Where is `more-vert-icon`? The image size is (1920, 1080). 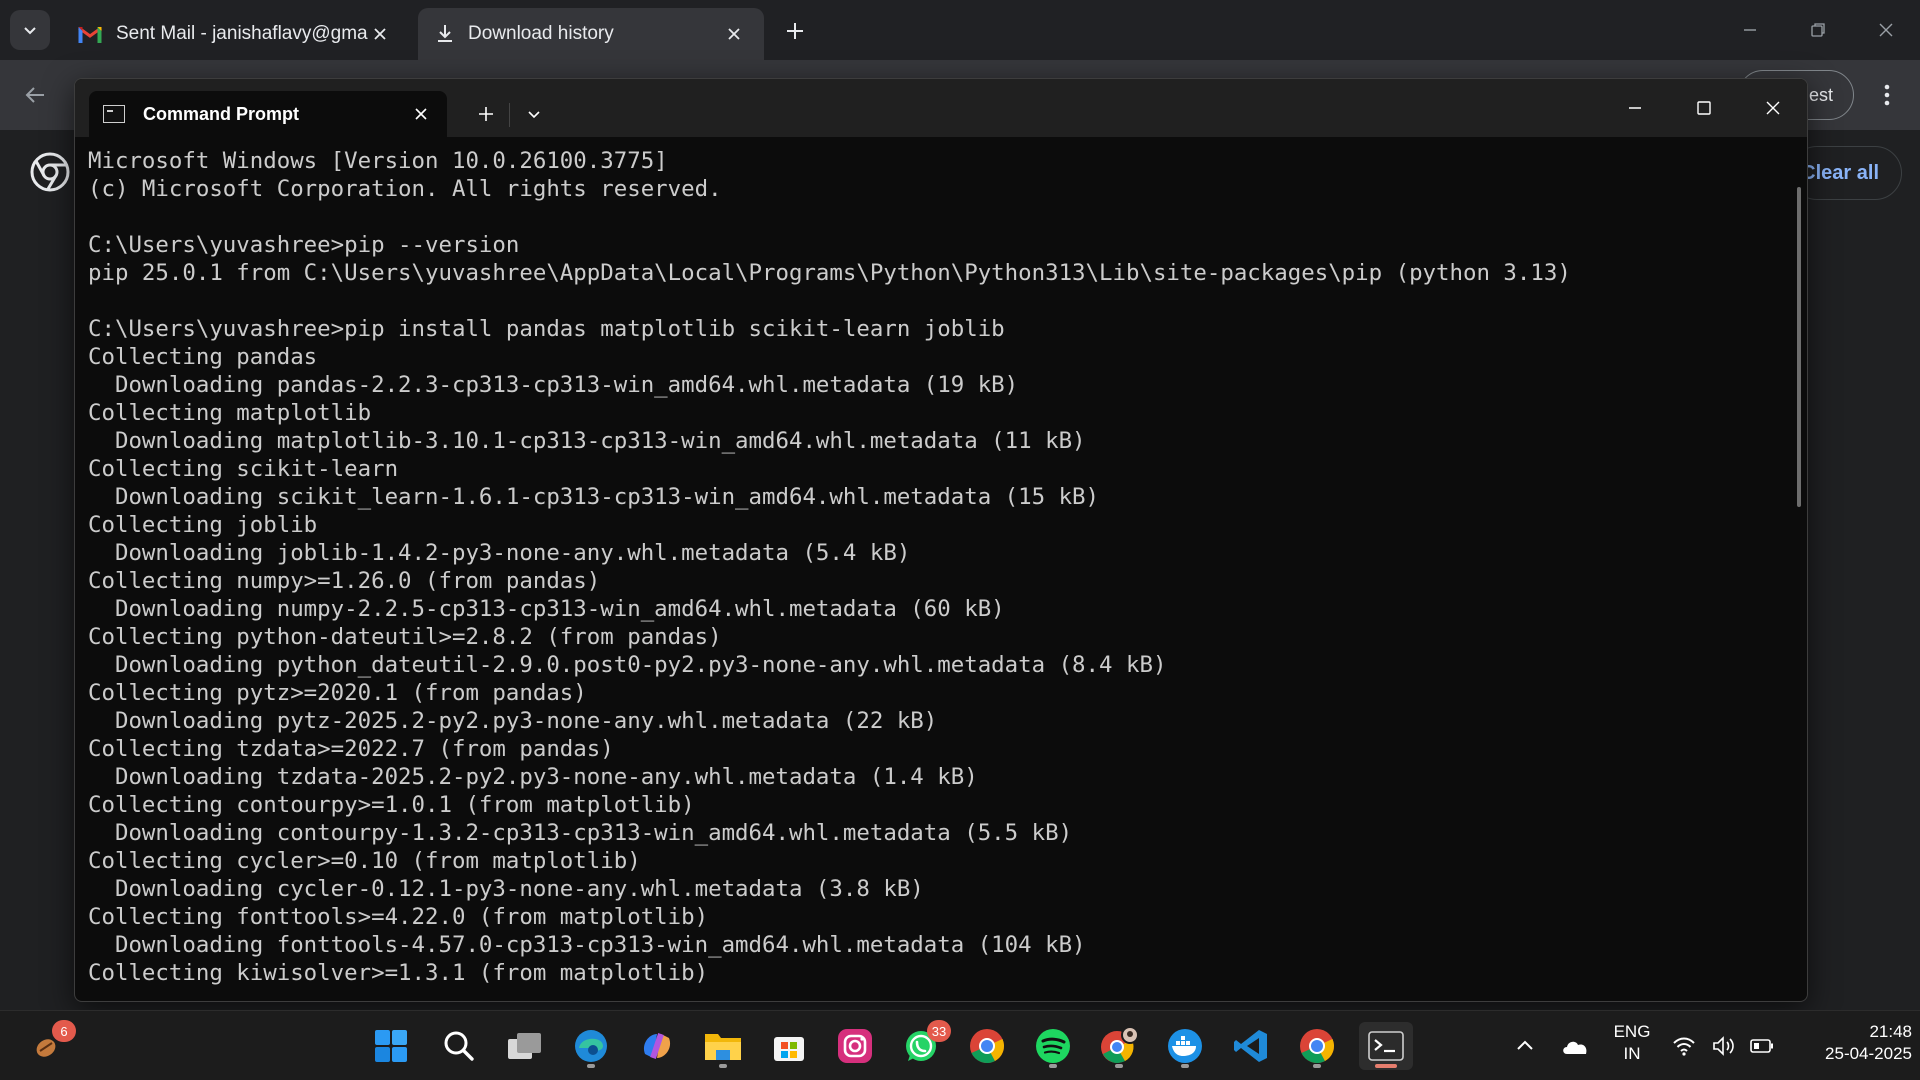 more-vert-icon is located at coordinates (1887, 95).